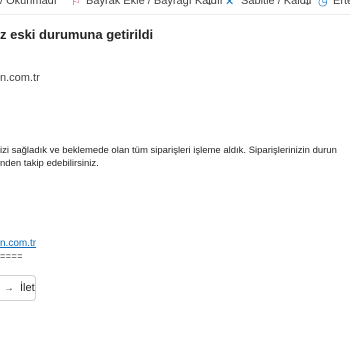  Describe the element at coordinates (323, 4) in the screenshot. I see `clock-icon: ◷` at that location.